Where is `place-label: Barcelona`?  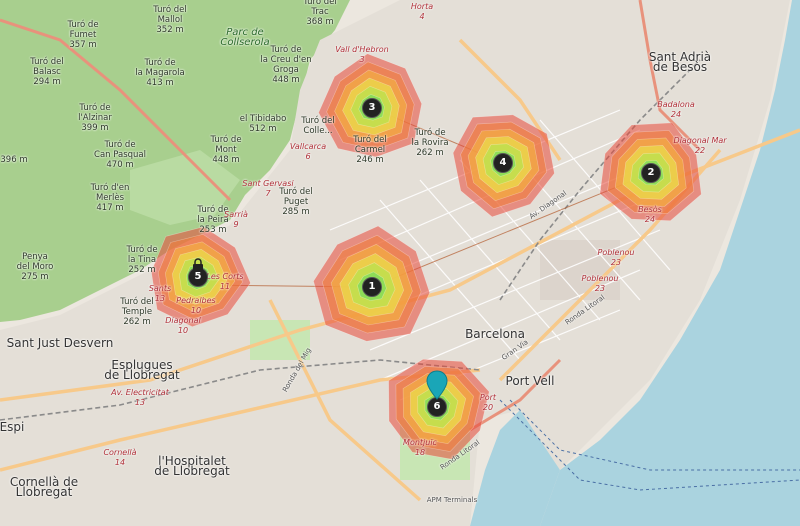
place-label: Barcelona is located at coordinates (495, 334).